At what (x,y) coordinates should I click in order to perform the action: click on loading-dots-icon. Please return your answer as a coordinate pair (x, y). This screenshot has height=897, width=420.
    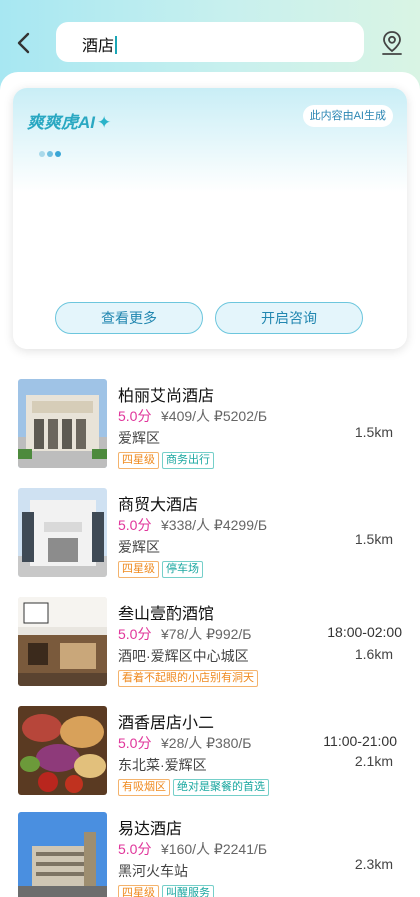
    Looking at the image, I should click on (51, 153).